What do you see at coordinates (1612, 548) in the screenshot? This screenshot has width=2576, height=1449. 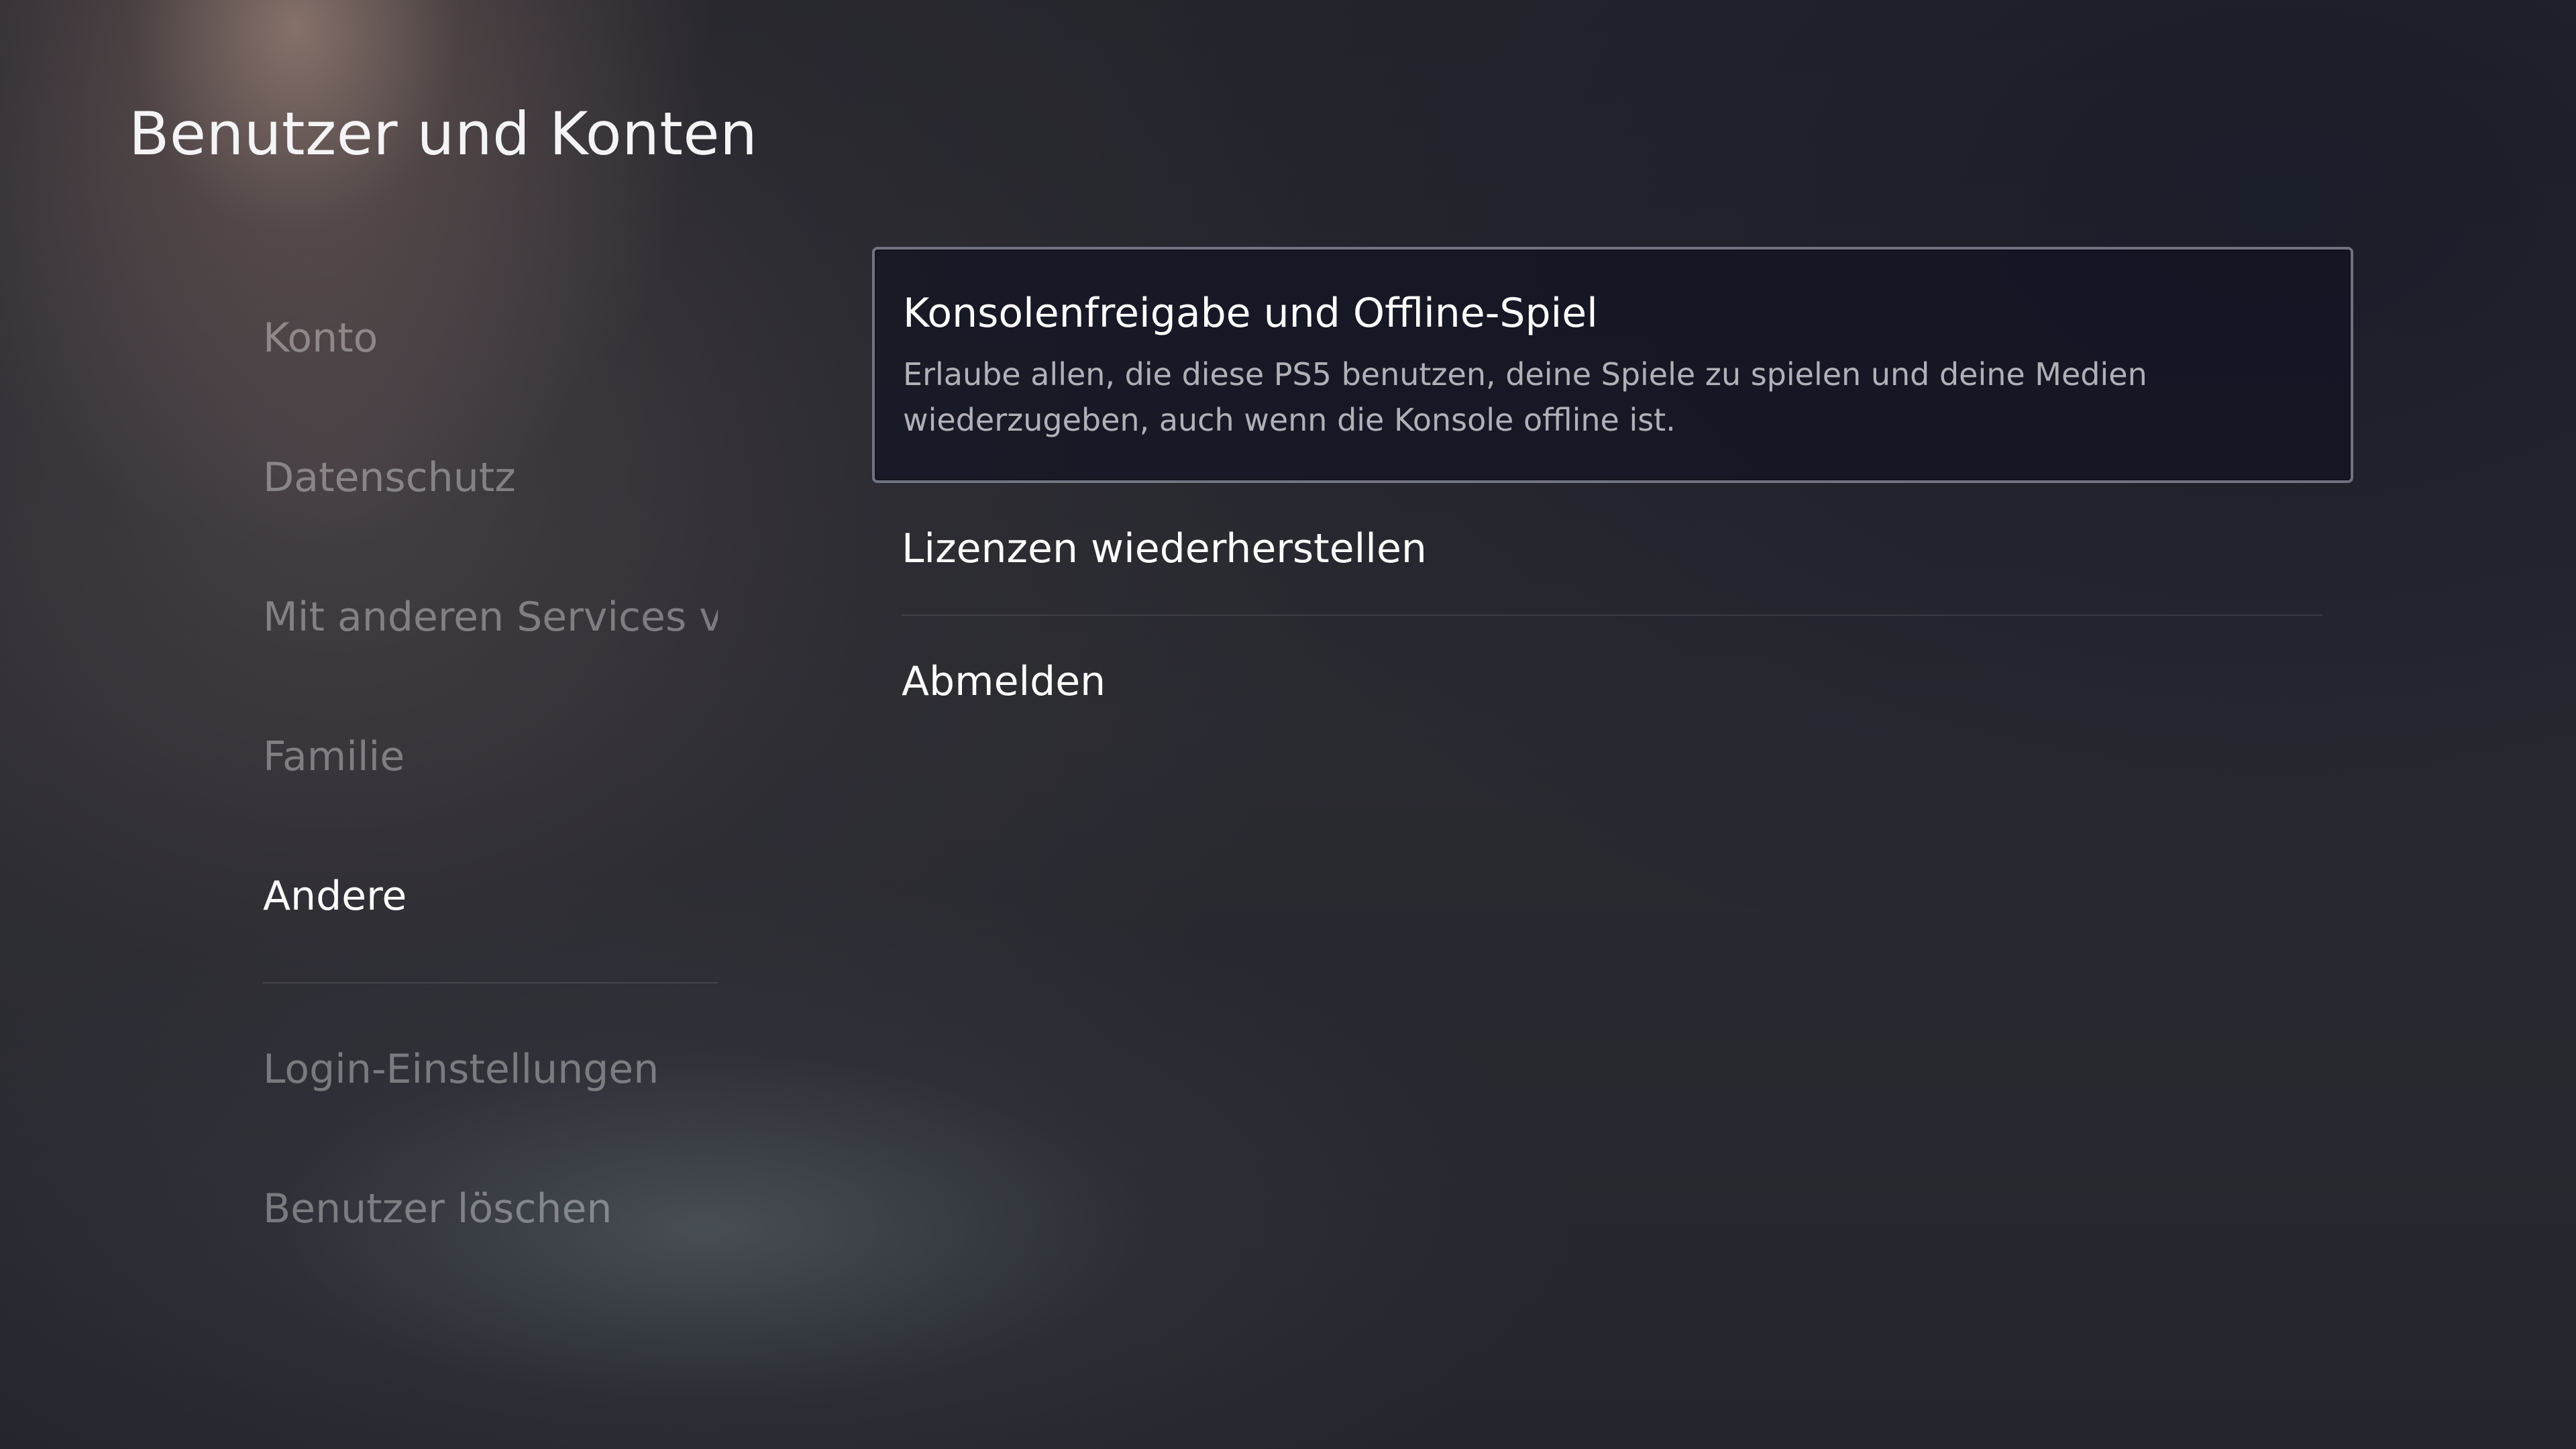 I see `option-restore-licenses: Lizenzen wiederherstellen` at bounding box center [1612, 548].